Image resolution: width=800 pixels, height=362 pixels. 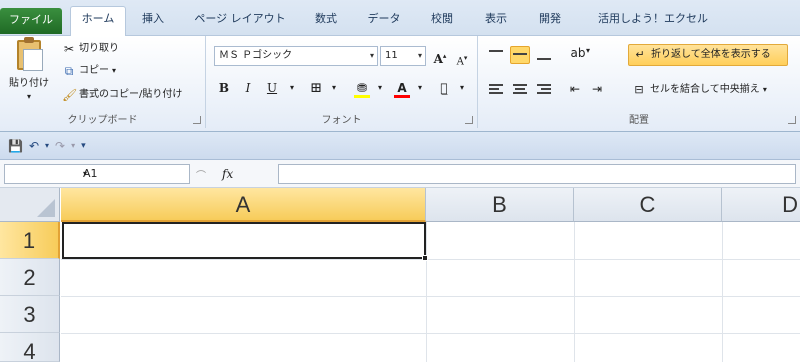 What do you see at coordinates (341, 120) in the screenshot?
I see `font-group-label: フォント` at bounding box center [341, 120].